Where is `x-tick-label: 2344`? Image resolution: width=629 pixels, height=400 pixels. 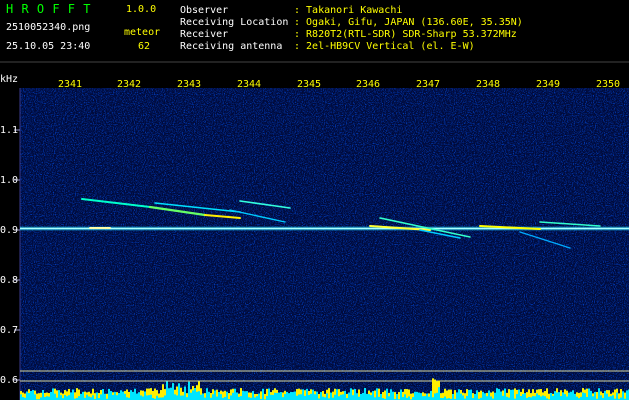 x-tick-label: 2344 is located at coordinates (249, 84).